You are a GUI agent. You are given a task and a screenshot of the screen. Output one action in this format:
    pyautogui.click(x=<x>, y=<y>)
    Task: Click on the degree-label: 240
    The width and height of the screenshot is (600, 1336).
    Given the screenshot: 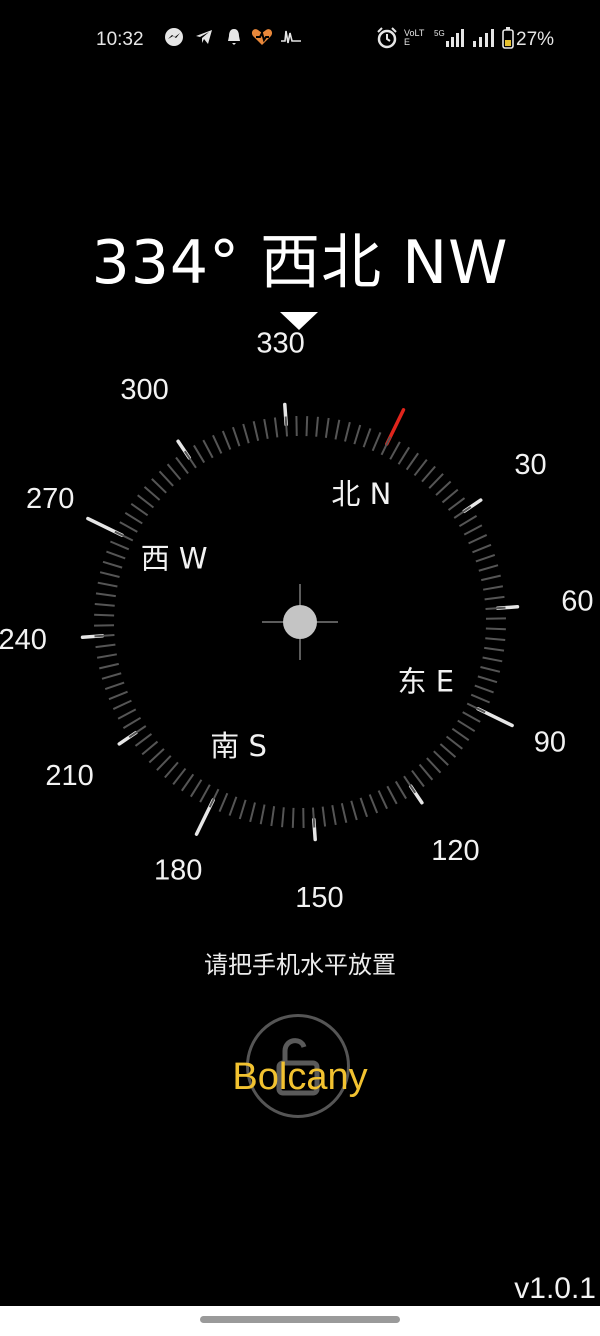 What is the action you would take?
    pyautogui.click(x=23, y=640)
    